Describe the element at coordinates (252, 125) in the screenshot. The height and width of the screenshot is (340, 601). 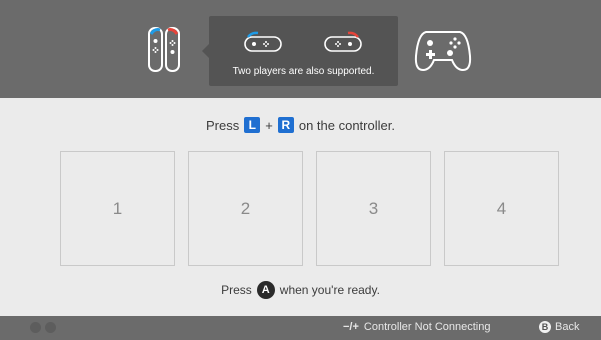
I see `l-button-icon: L` at that location.